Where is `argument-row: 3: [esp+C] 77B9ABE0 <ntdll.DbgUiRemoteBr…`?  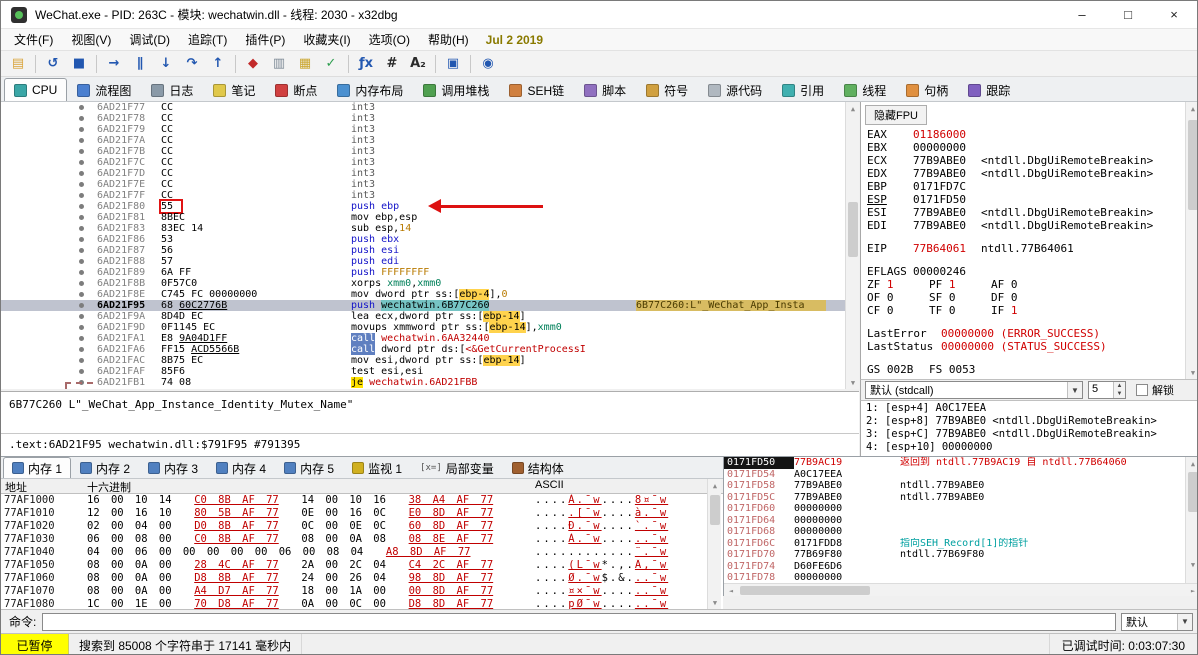
argument-row: 3: [esp+C] 77B9ABE0 <ntdll.DbgUiRemoteBr… is located at coordinates (1031, 434).